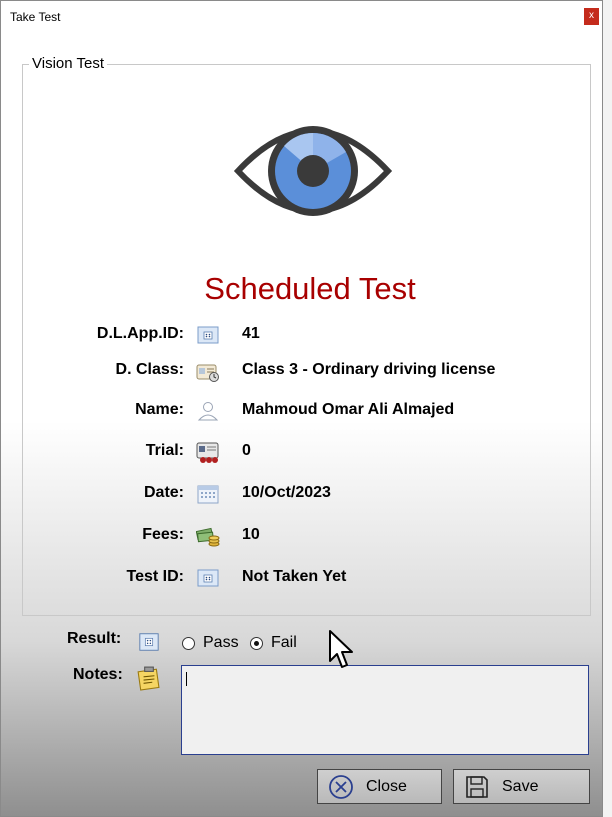  I want to click on title-bar: Take Test x, so click(301, 16).